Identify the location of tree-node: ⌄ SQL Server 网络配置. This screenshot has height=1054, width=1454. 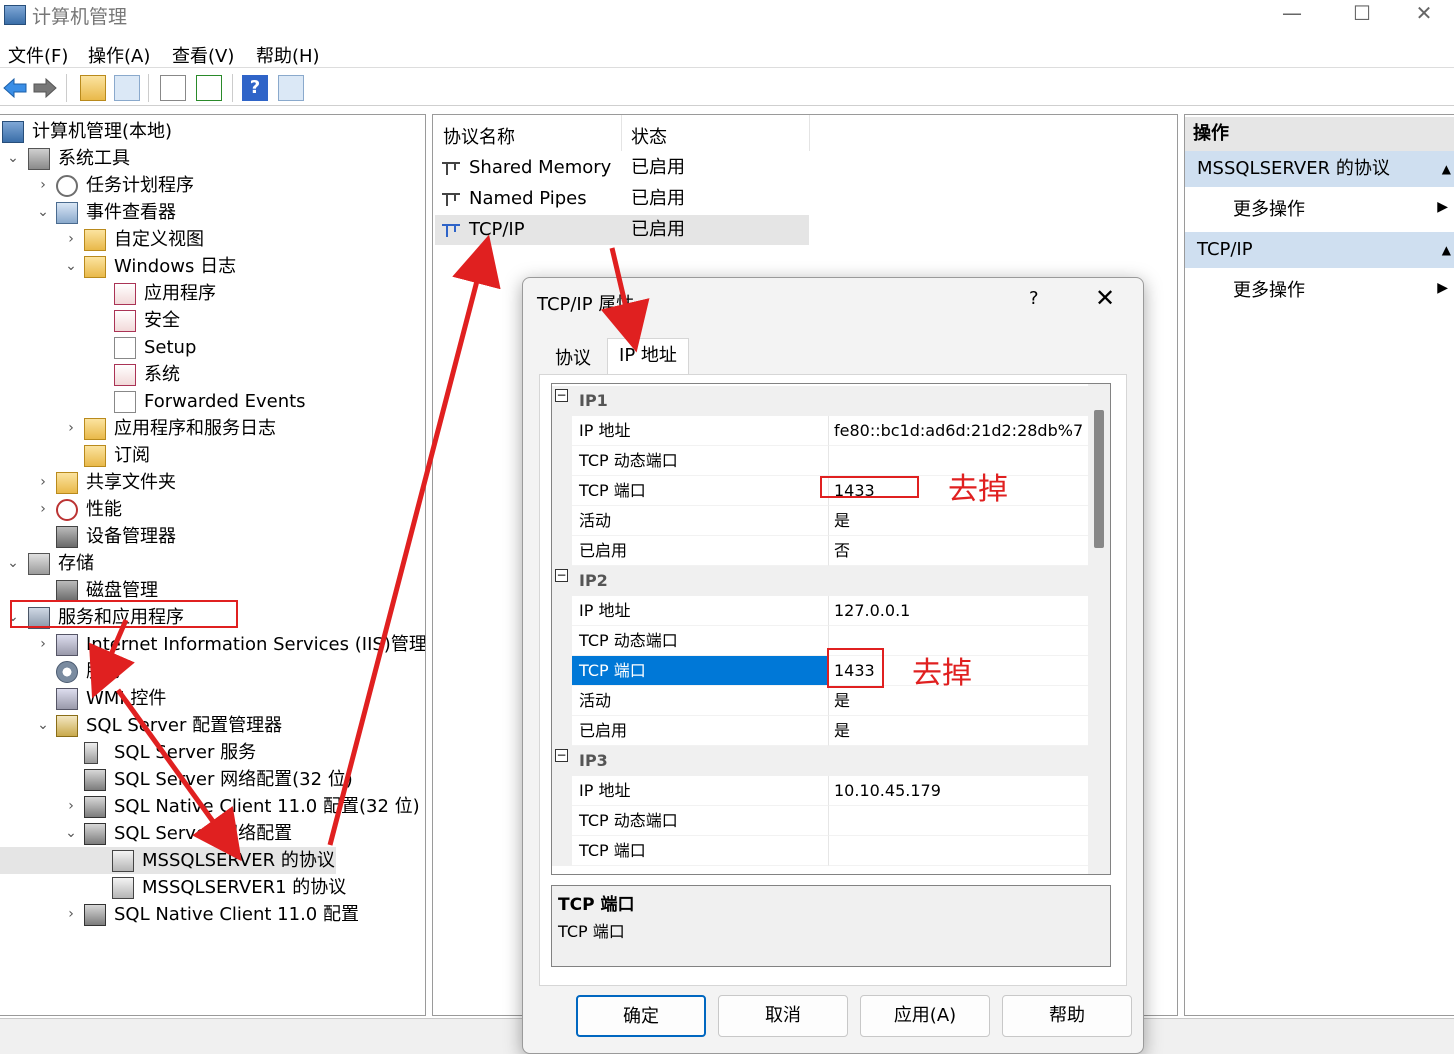
(210, 833).